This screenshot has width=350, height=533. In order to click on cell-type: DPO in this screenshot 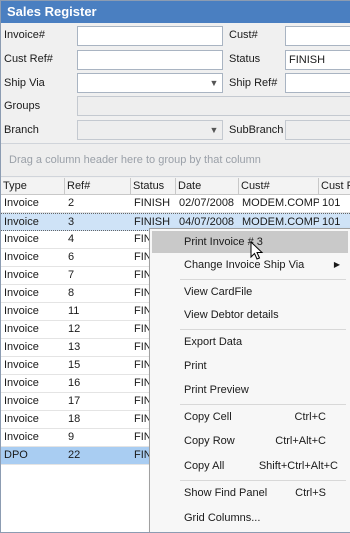, I will do `click(33, 455)`.